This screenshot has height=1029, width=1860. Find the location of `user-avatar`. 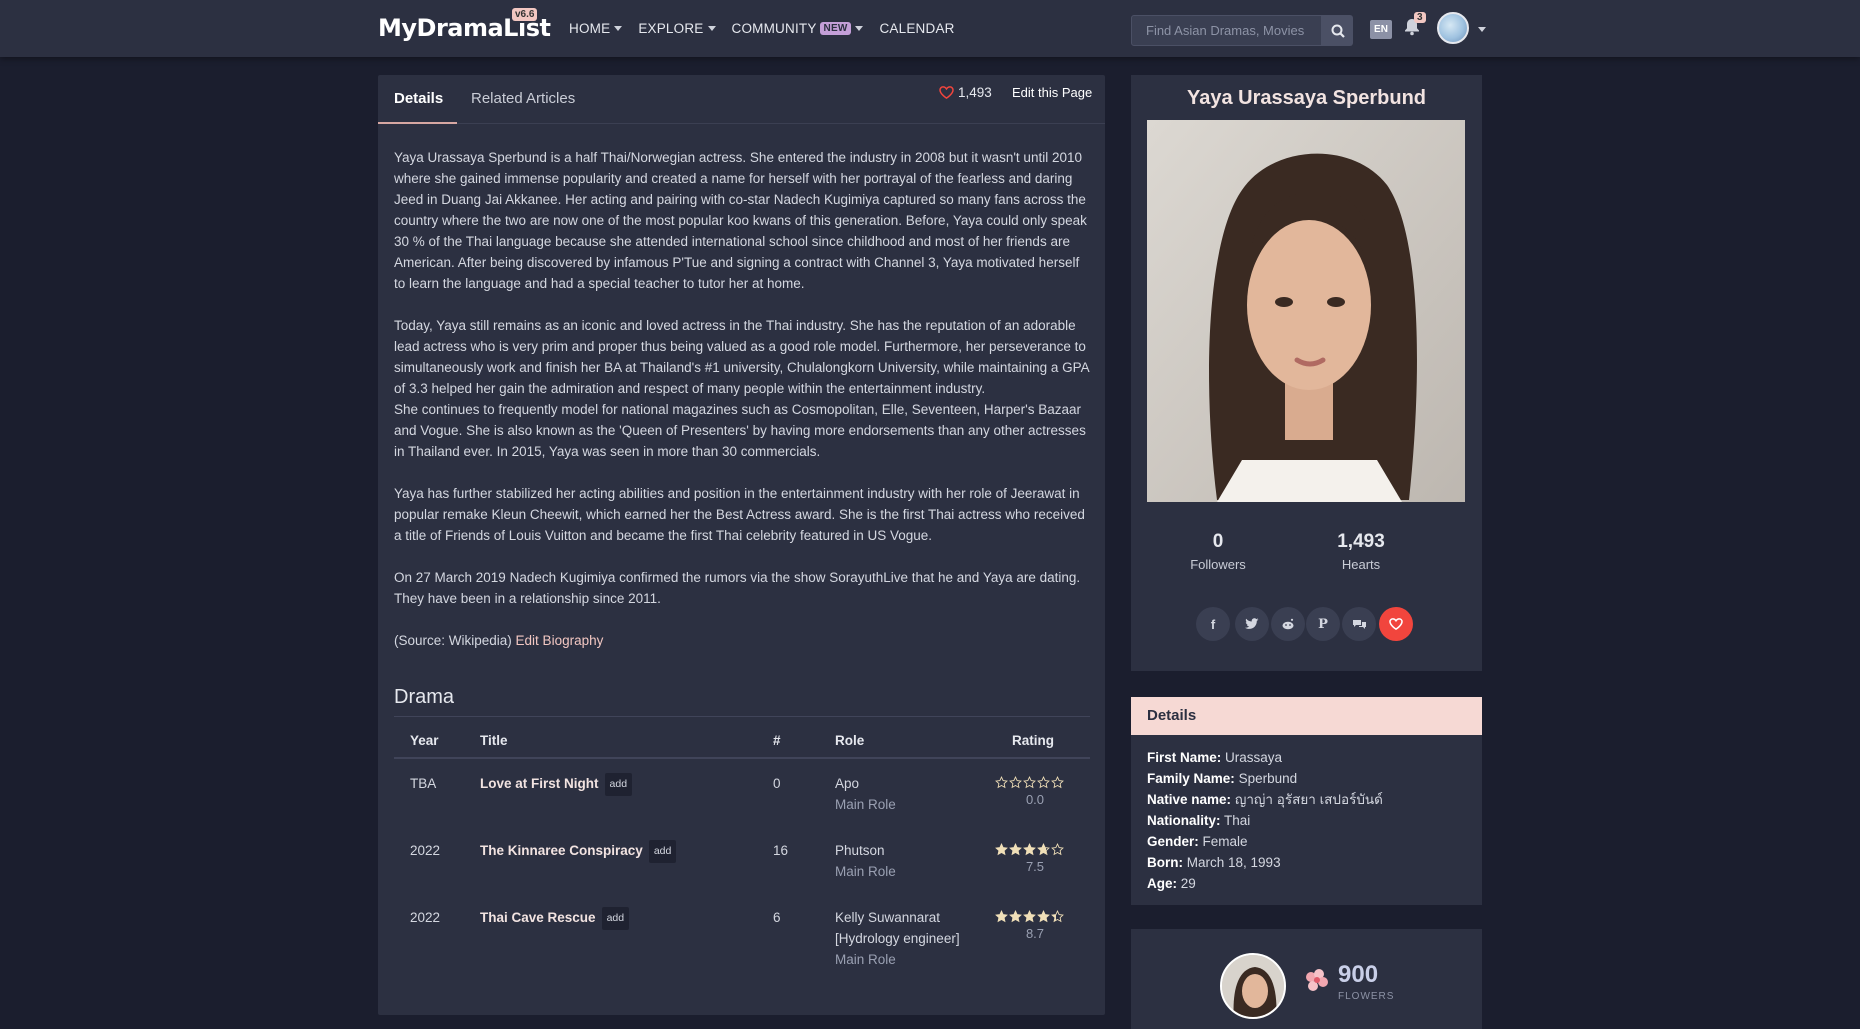

user-avatar is located at coordinates (1453, 28).